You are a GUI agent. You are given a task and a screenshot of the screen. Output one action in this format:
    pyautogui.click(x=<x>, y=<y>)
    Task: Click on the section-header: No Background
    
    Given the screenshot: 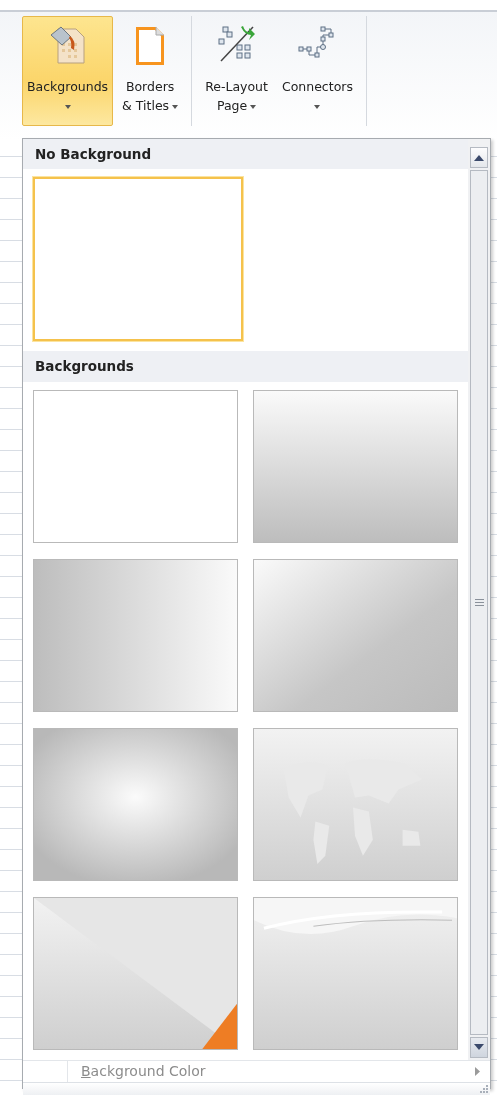 What is the action you would take?
    pyautogui.click(x=245, y=154)
    